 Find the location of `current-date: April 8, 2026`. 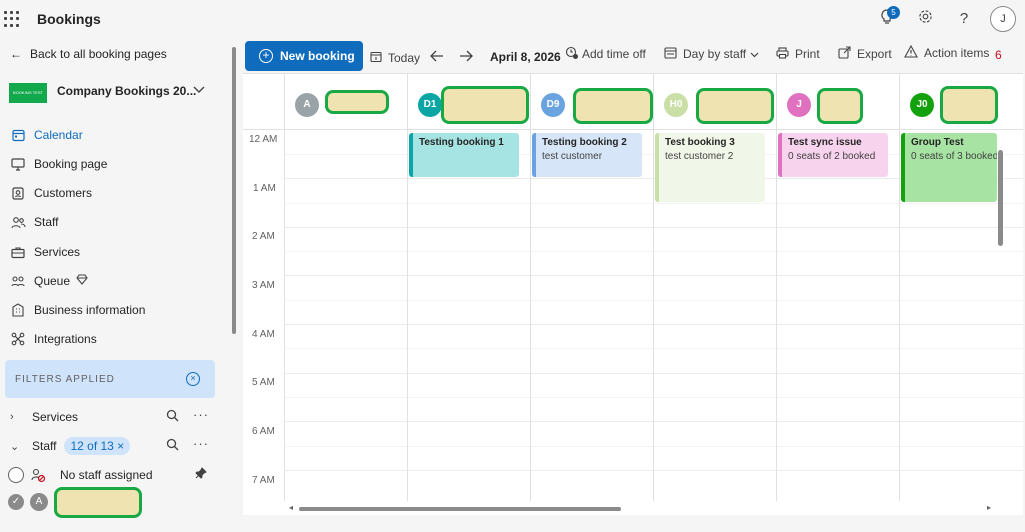

current-date: April 8, 2026 is located at coordinates (525, 57).